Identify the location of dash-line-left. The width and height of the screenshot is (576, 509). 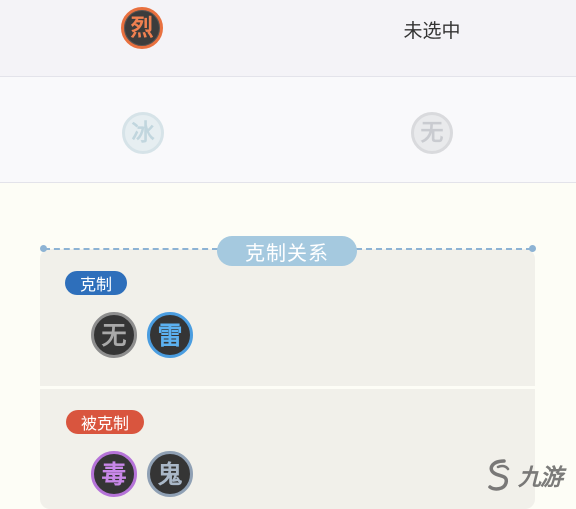
(131, 249).